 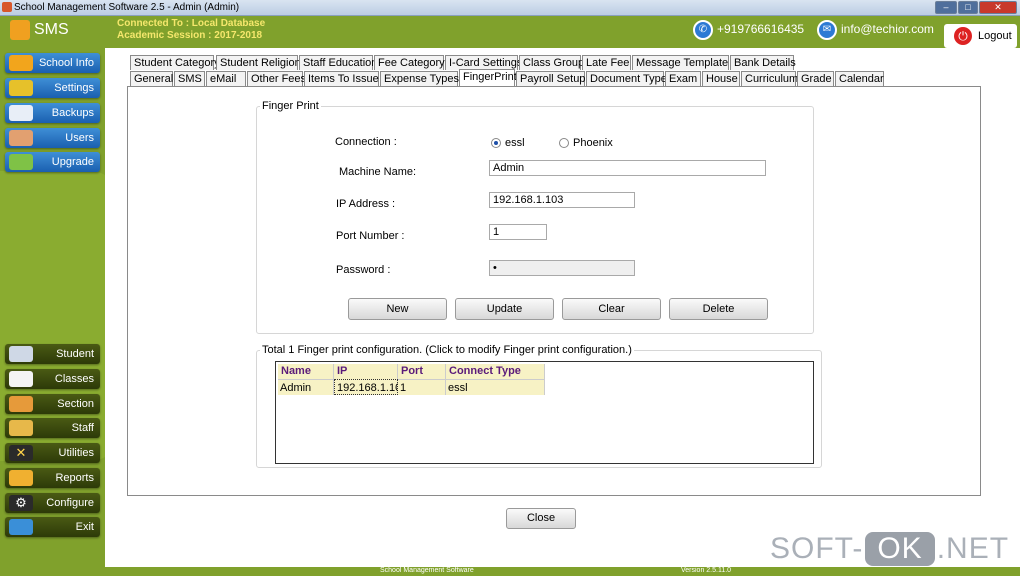 I want to click on sidebar-item-settings: Settings, so click(x=52, y=88).